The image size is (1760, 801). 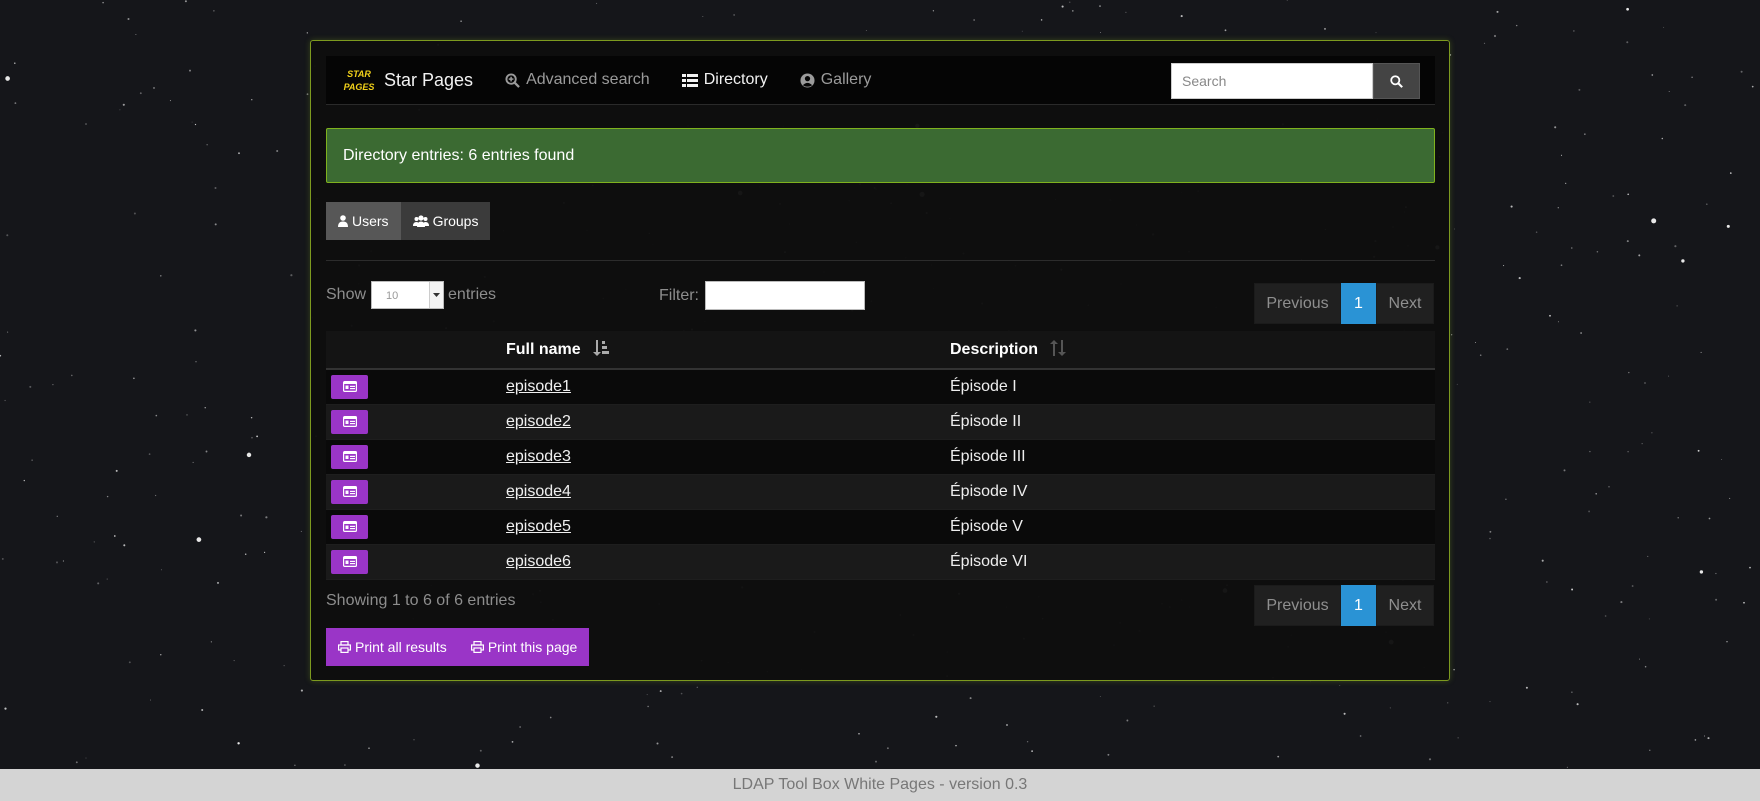 What do you see at coordinates (543, 349) in the screenshot?
I see `header-full-name-label: Full name` at bounding box center [543, 349].